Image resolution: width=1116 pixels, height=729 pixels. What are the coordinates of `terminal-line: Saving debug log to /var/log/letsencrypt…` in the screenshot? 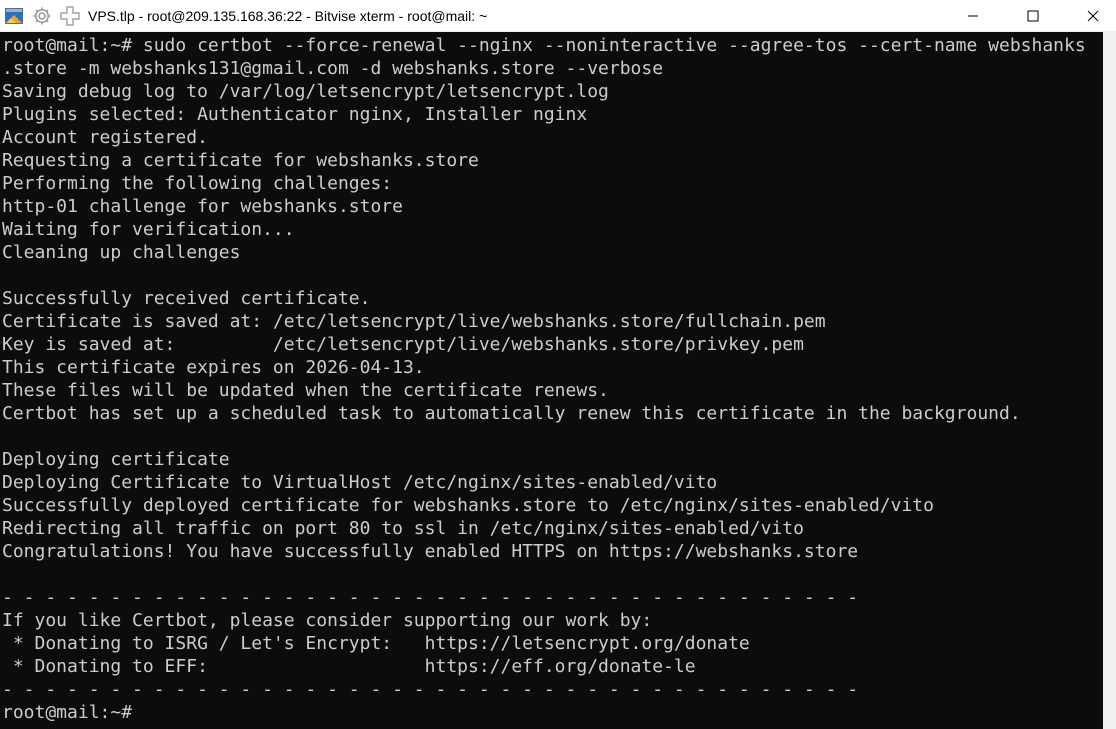 It's located at (305, 91).